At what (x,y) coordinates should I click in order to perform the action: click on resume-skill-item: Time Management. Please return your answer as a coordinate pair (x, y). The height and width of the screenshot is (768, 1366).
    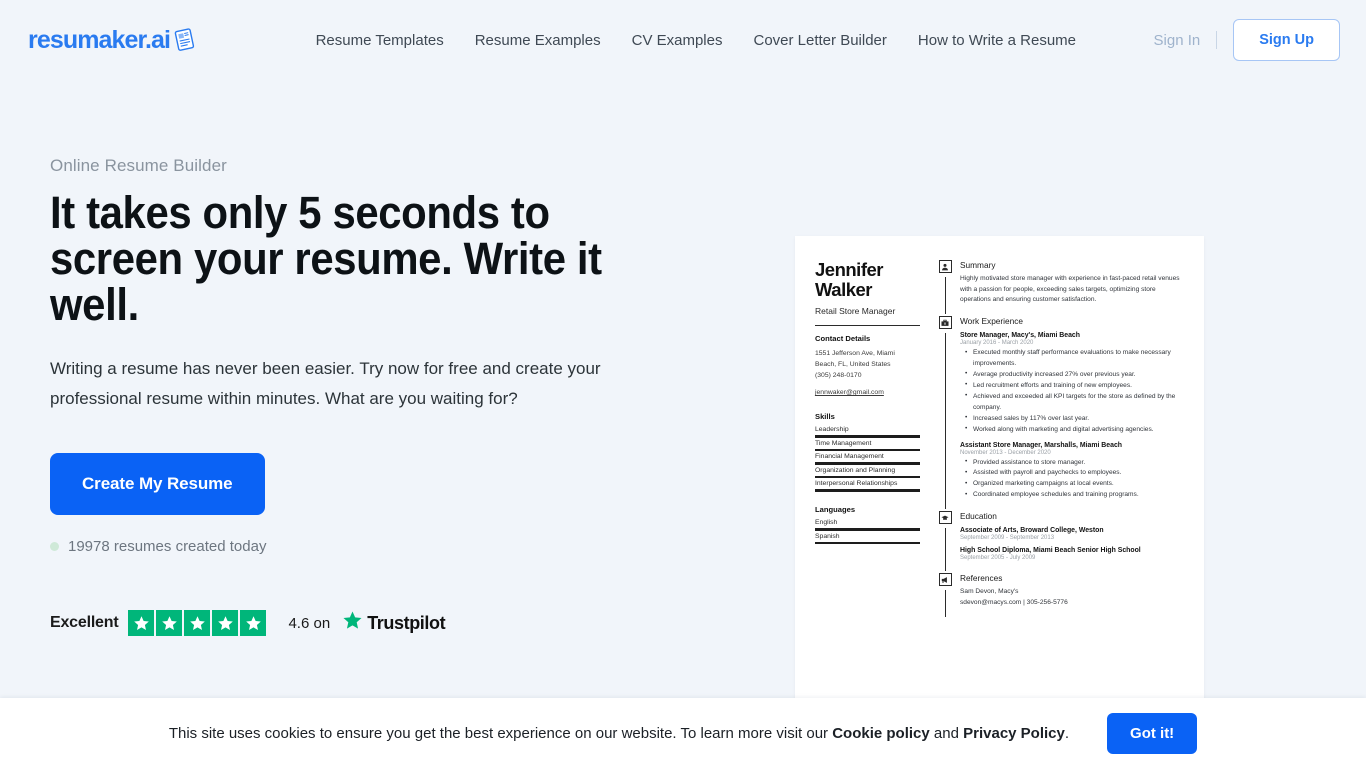
    Looking at the image, I should click on (867, 446).